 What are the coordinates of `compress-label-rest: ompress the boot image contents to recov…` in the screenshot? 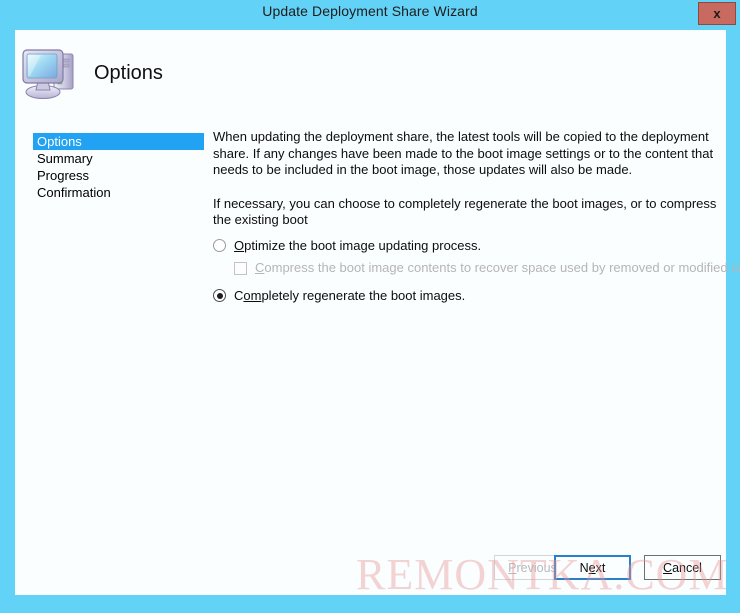 It's located at (502, 267).